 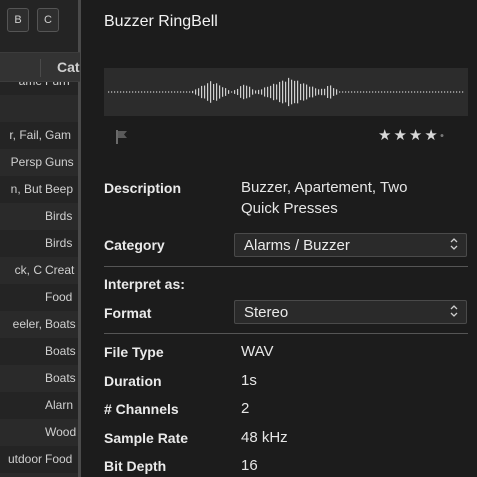 I want to click on row-name-cell: r, Fail,, so click(x=25, y=135).